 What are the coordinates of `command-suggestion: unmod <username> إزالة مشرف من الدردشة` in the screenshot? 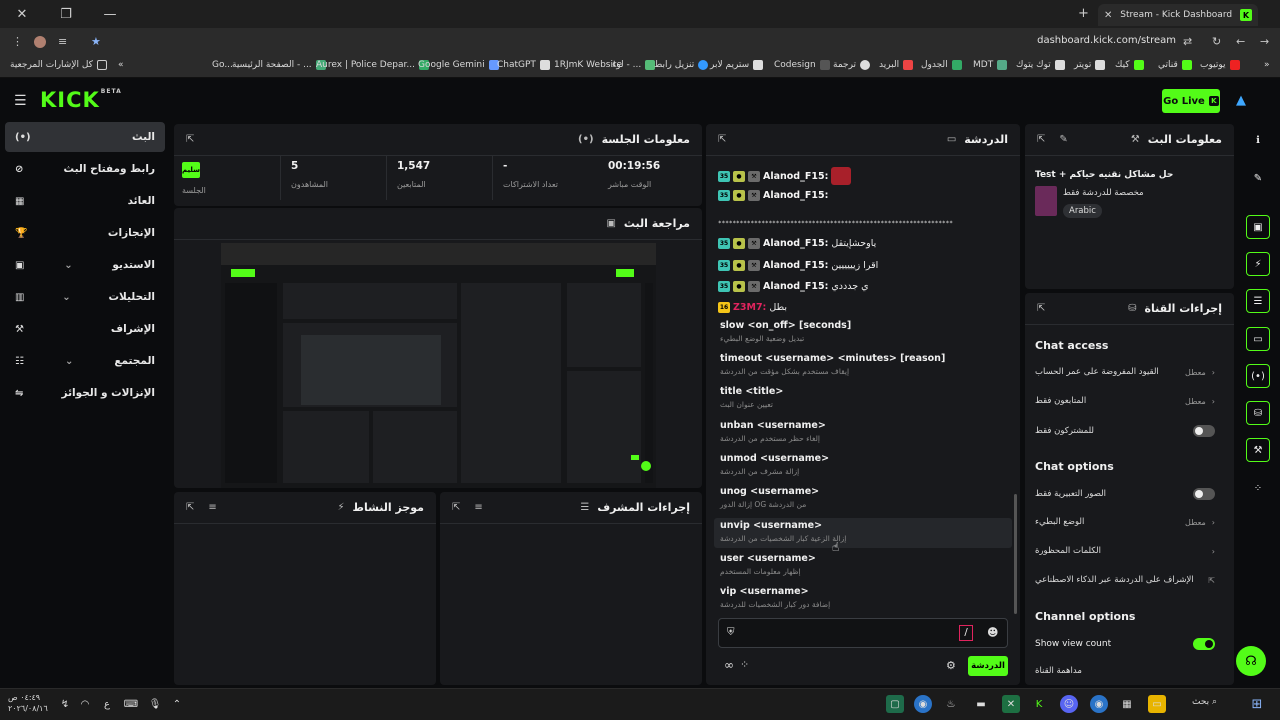 It's located at (865, 464).